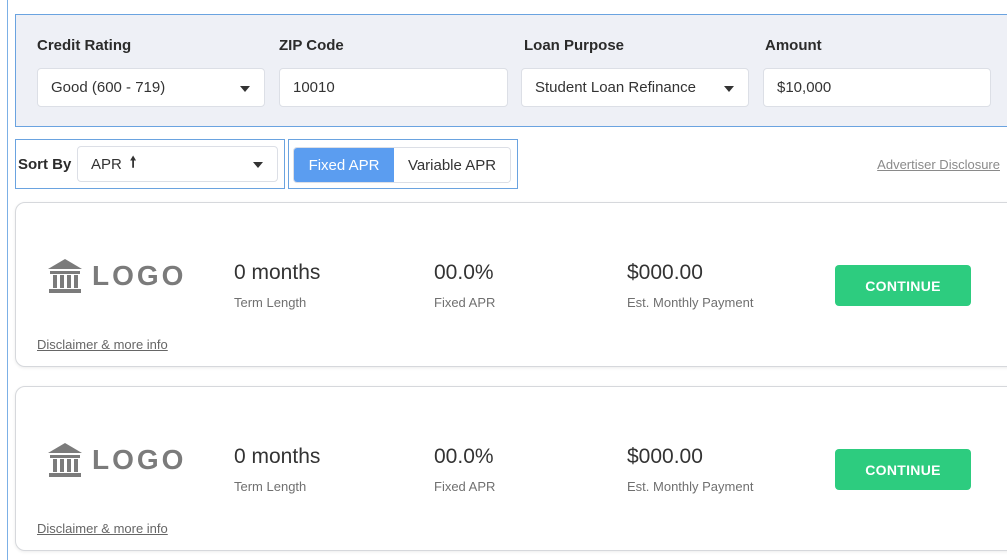  I want to click on loan-purpose-value: Student Loan Refinance, so click(615, 87).